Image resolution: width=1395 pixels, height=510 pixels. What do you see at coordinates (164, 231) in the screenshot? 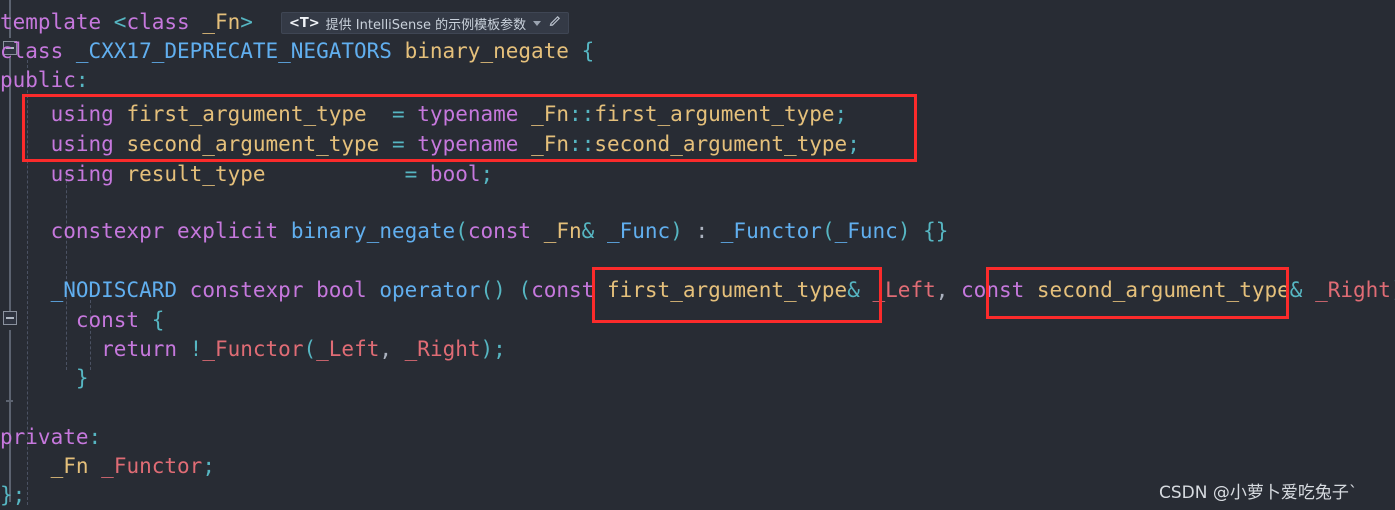
I see `code-token: constexpr explicit` at bounding box center [164, 231].